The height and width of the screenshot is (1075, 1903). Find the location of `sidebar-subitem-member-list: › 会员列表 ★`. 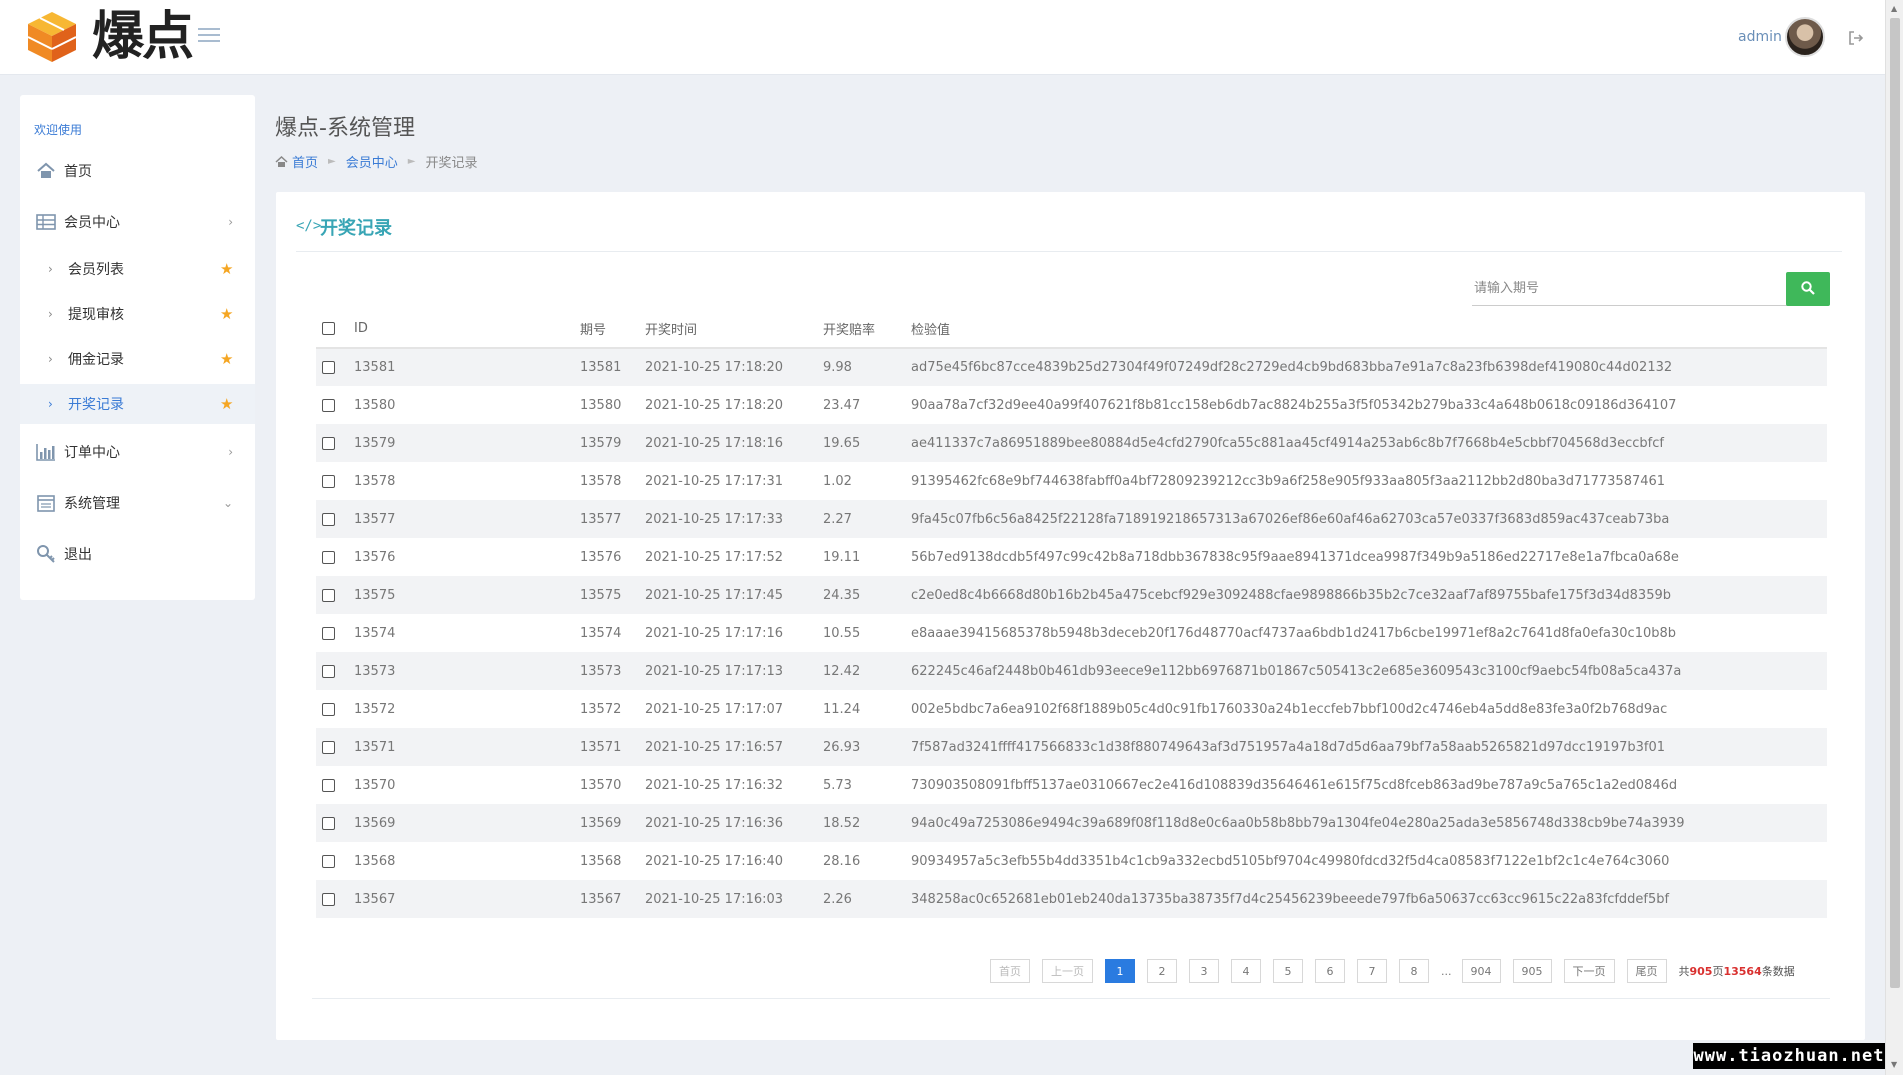

sidebar-subitem-member-list: › 会员列表 ★ is located at coordinates (137, 269).